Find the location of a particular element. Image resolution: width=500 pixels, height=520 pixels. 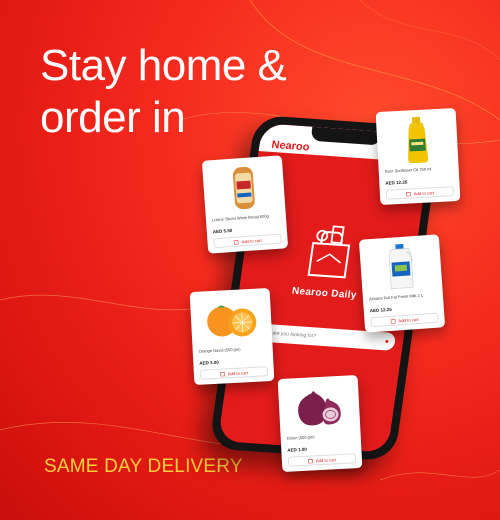

onion-image is located at coordinates (319, 406).